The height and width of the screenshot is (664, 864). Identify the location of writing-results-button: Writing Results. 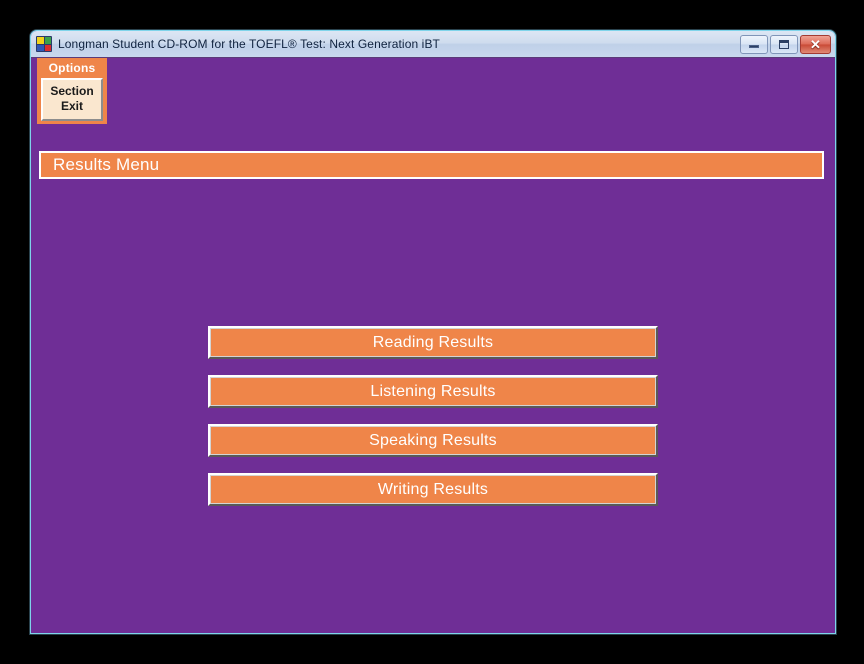
(433, 489).